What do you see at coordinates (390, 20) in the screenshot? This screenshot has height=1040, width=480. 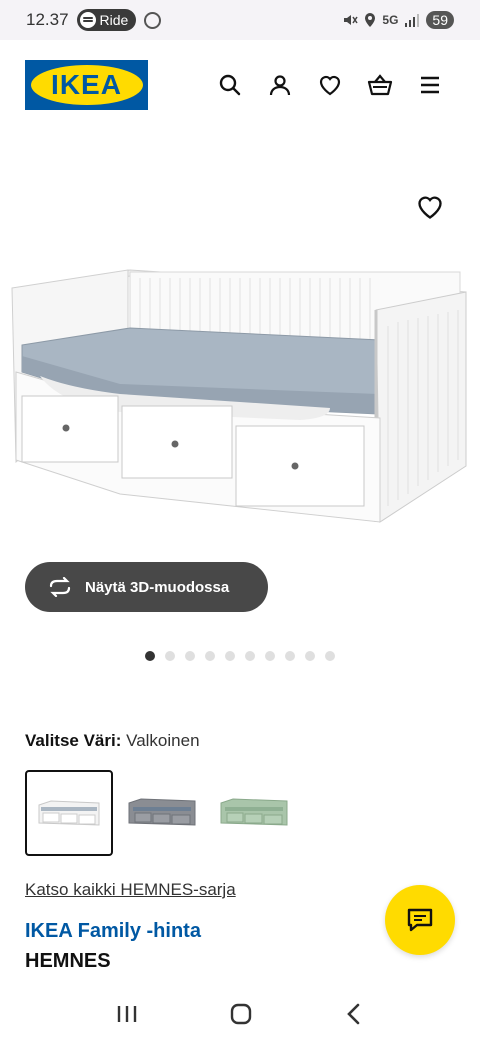 I see `network-type: 5G` at bounding box center [390, 20].